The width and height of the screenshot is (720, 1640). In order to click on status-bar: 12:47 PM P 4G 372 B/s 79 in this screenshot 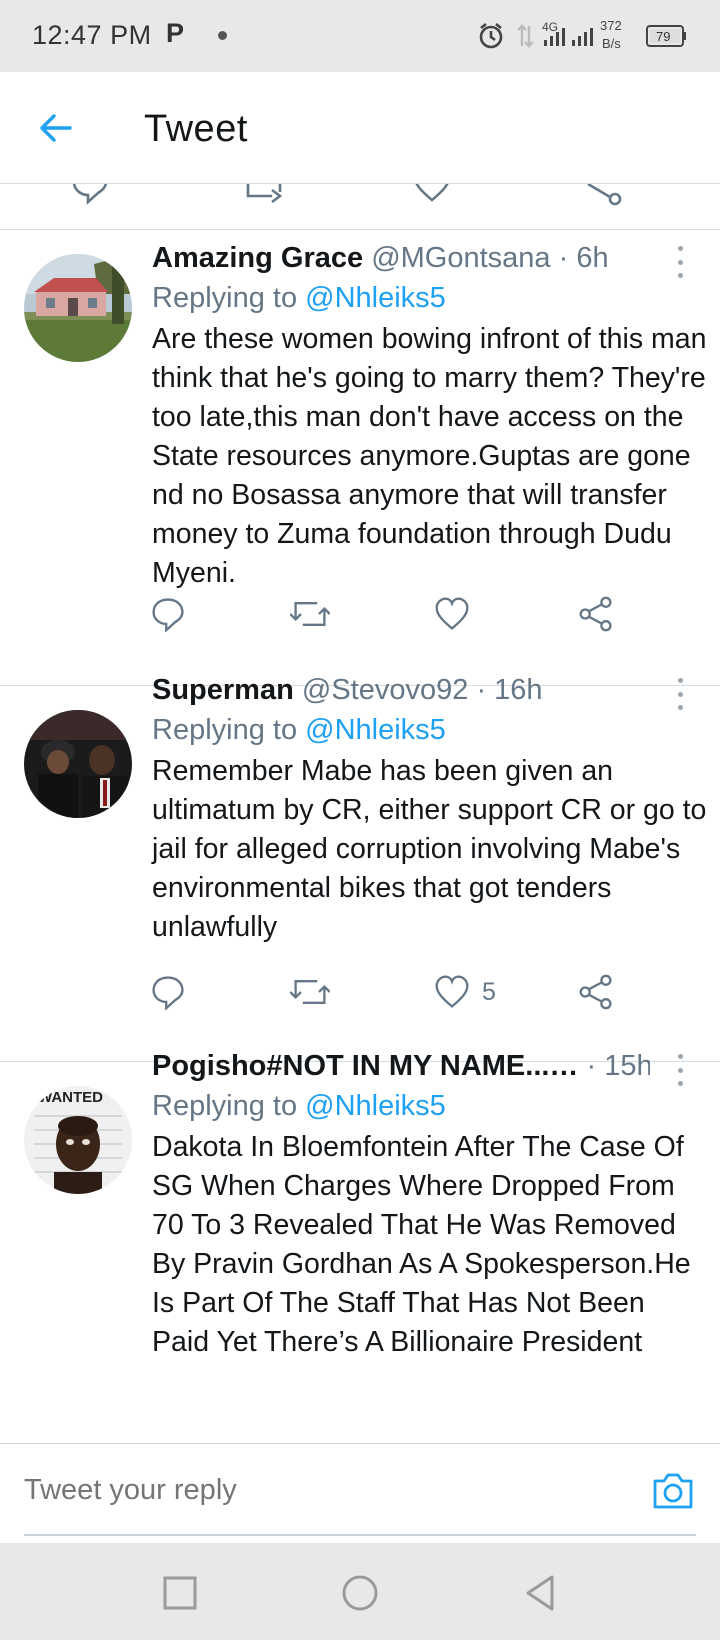, I will do `click(360, 36)`.